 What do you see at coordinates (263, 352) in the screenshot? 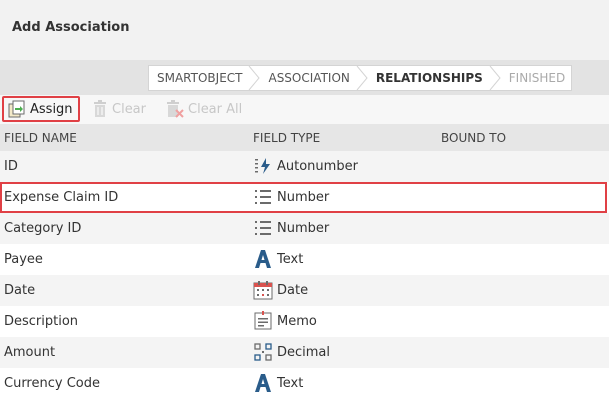
I see `decimal-icon` at bounding box center [263, 352].